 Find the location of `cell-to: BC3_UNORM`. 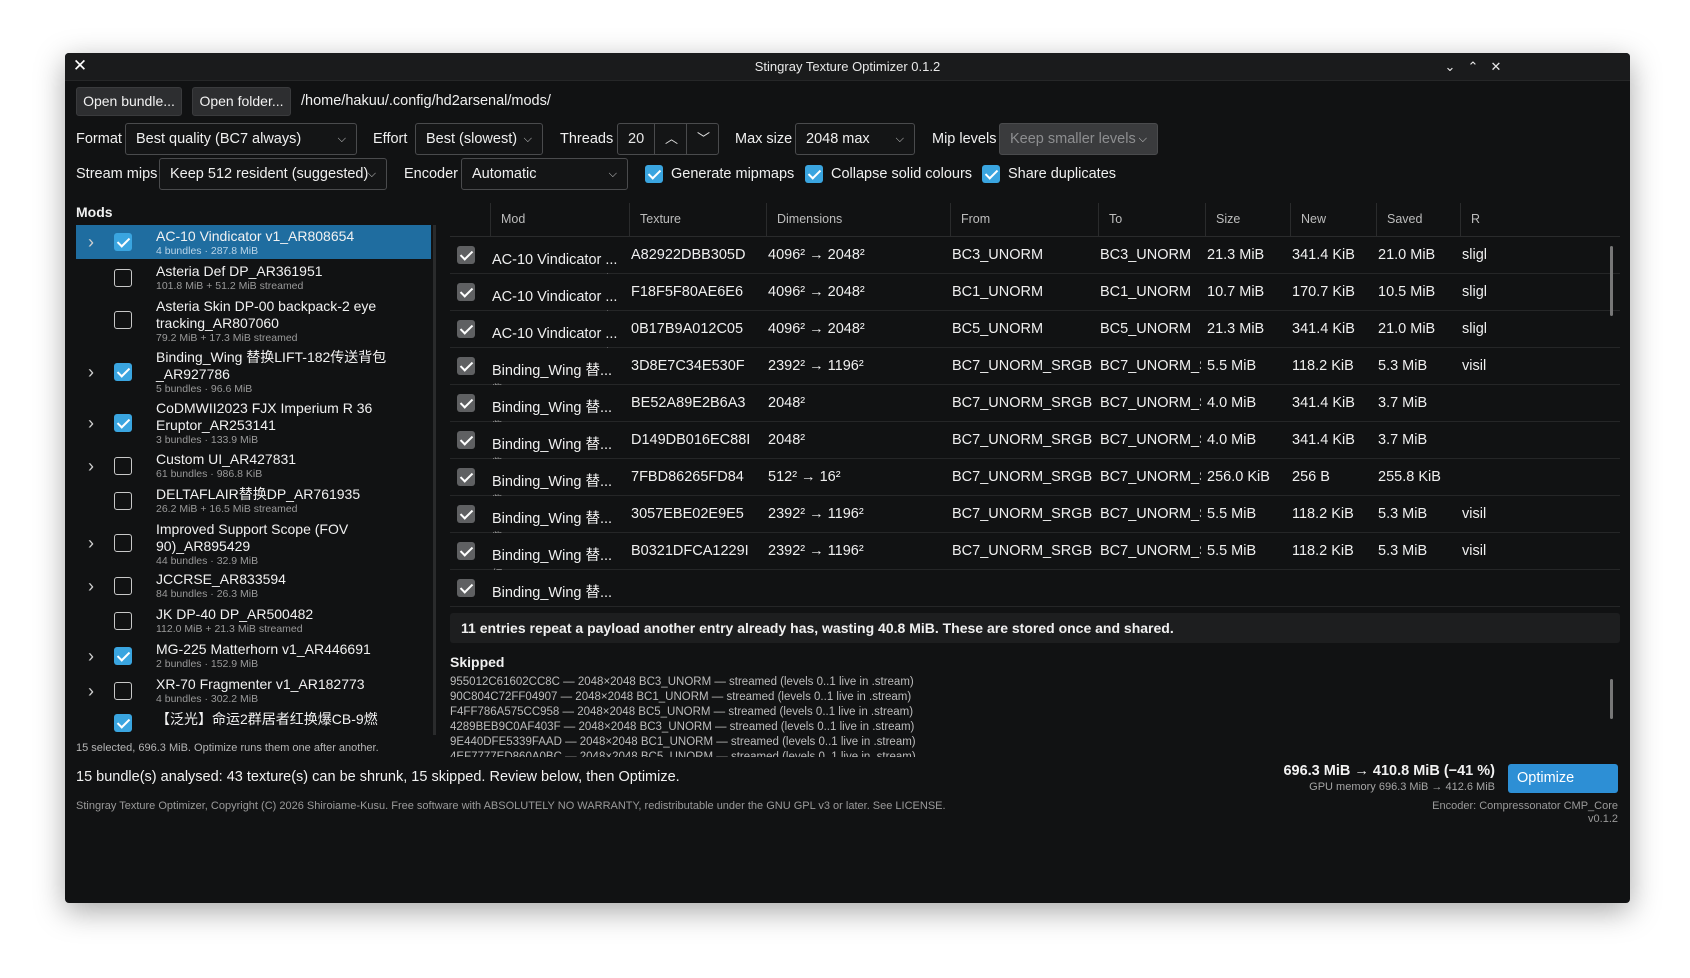

cell-to: BC3_UNORM is located at coordinates (1146, 255).